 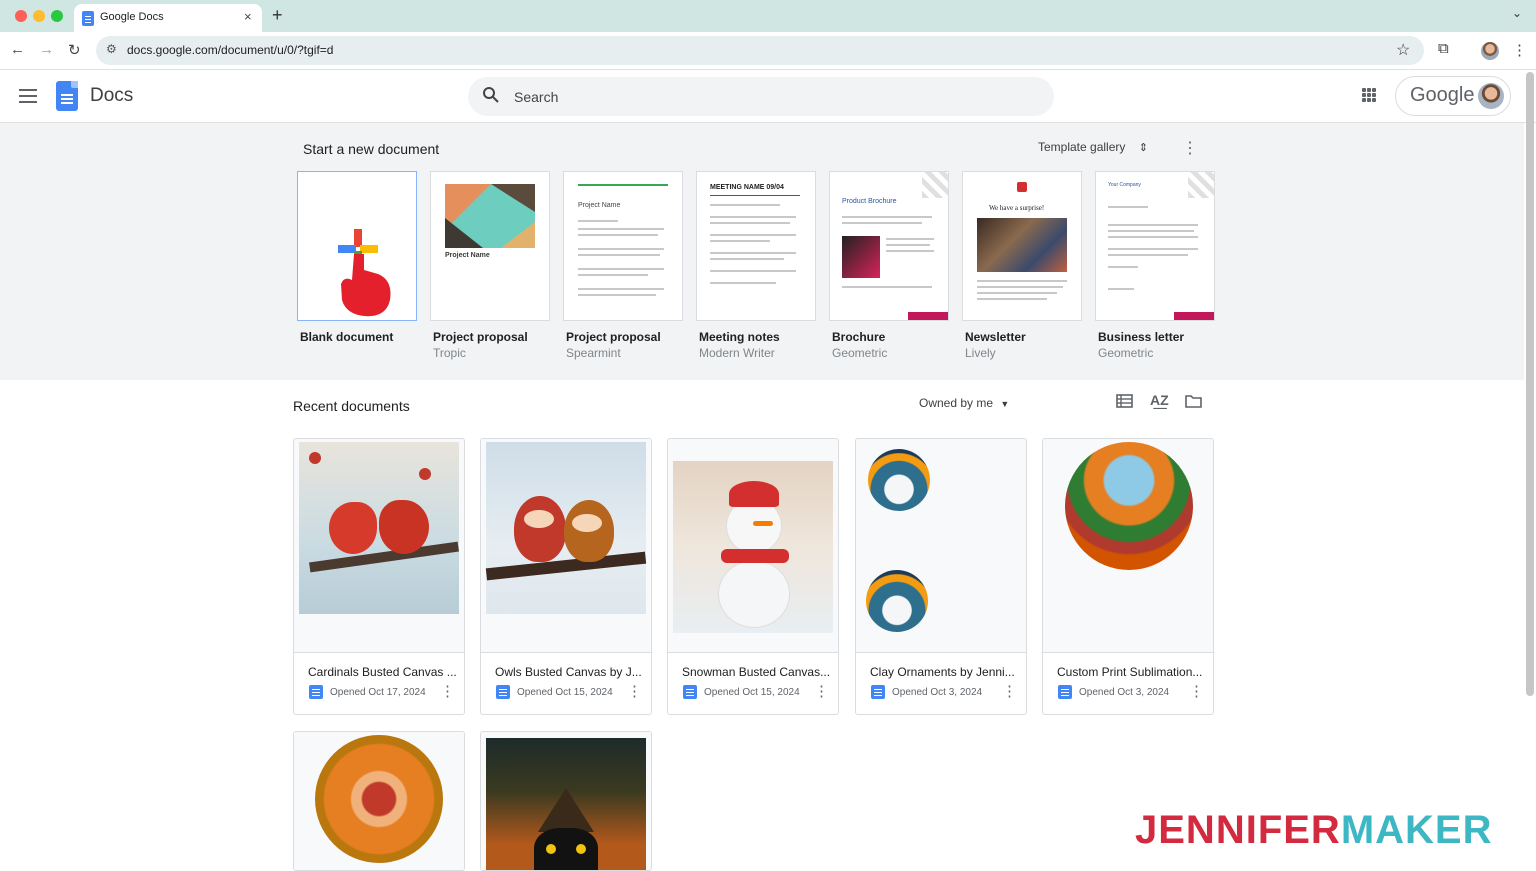 I want to click on app-title: Docs, so click(x=111, y=96).